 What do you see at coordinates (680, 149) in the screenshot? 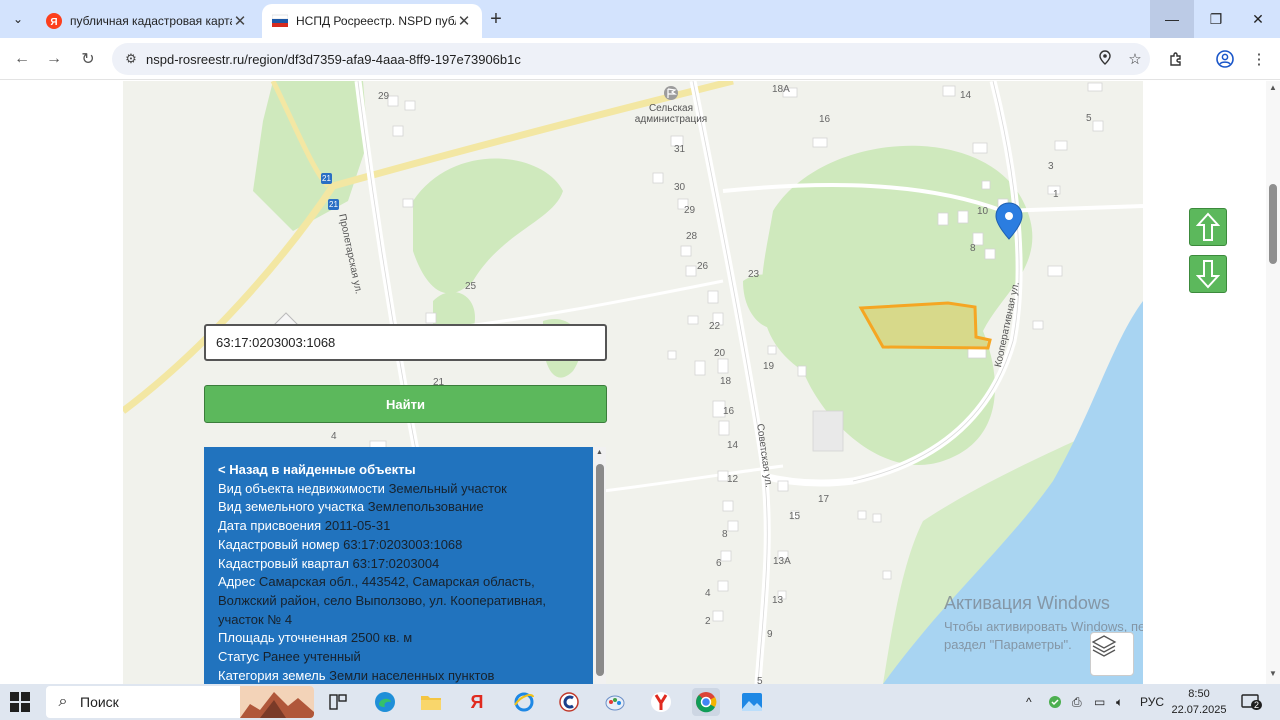
I see `house-number: 31` at bounding box center [680, 149].